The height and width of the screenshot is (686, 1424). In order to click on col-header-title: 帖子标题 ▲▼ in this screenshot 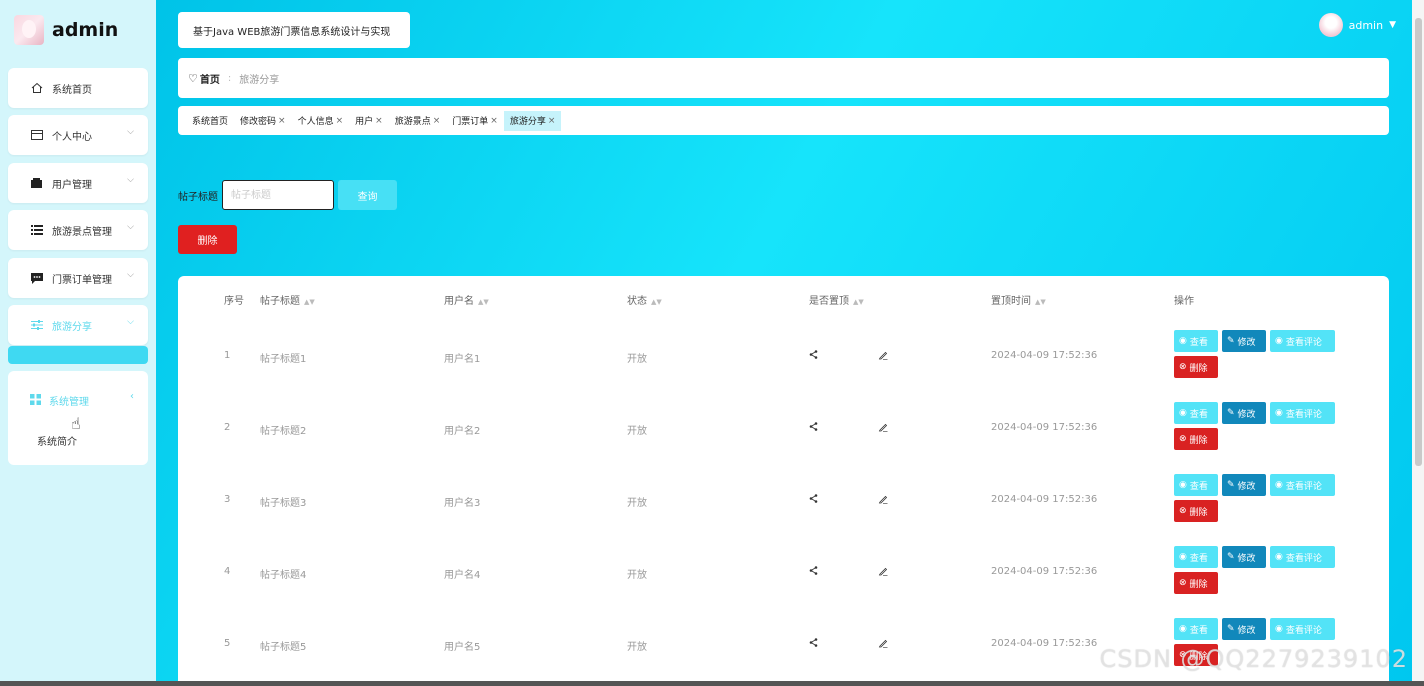, I will do `click(287, 299)`.